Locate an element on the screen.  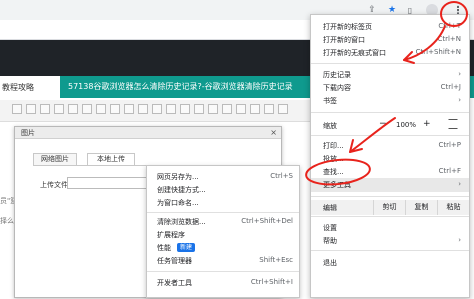
menu-item-new-window: 打开新的窗口 Ctrl+N is located at coordinates (390, 39).